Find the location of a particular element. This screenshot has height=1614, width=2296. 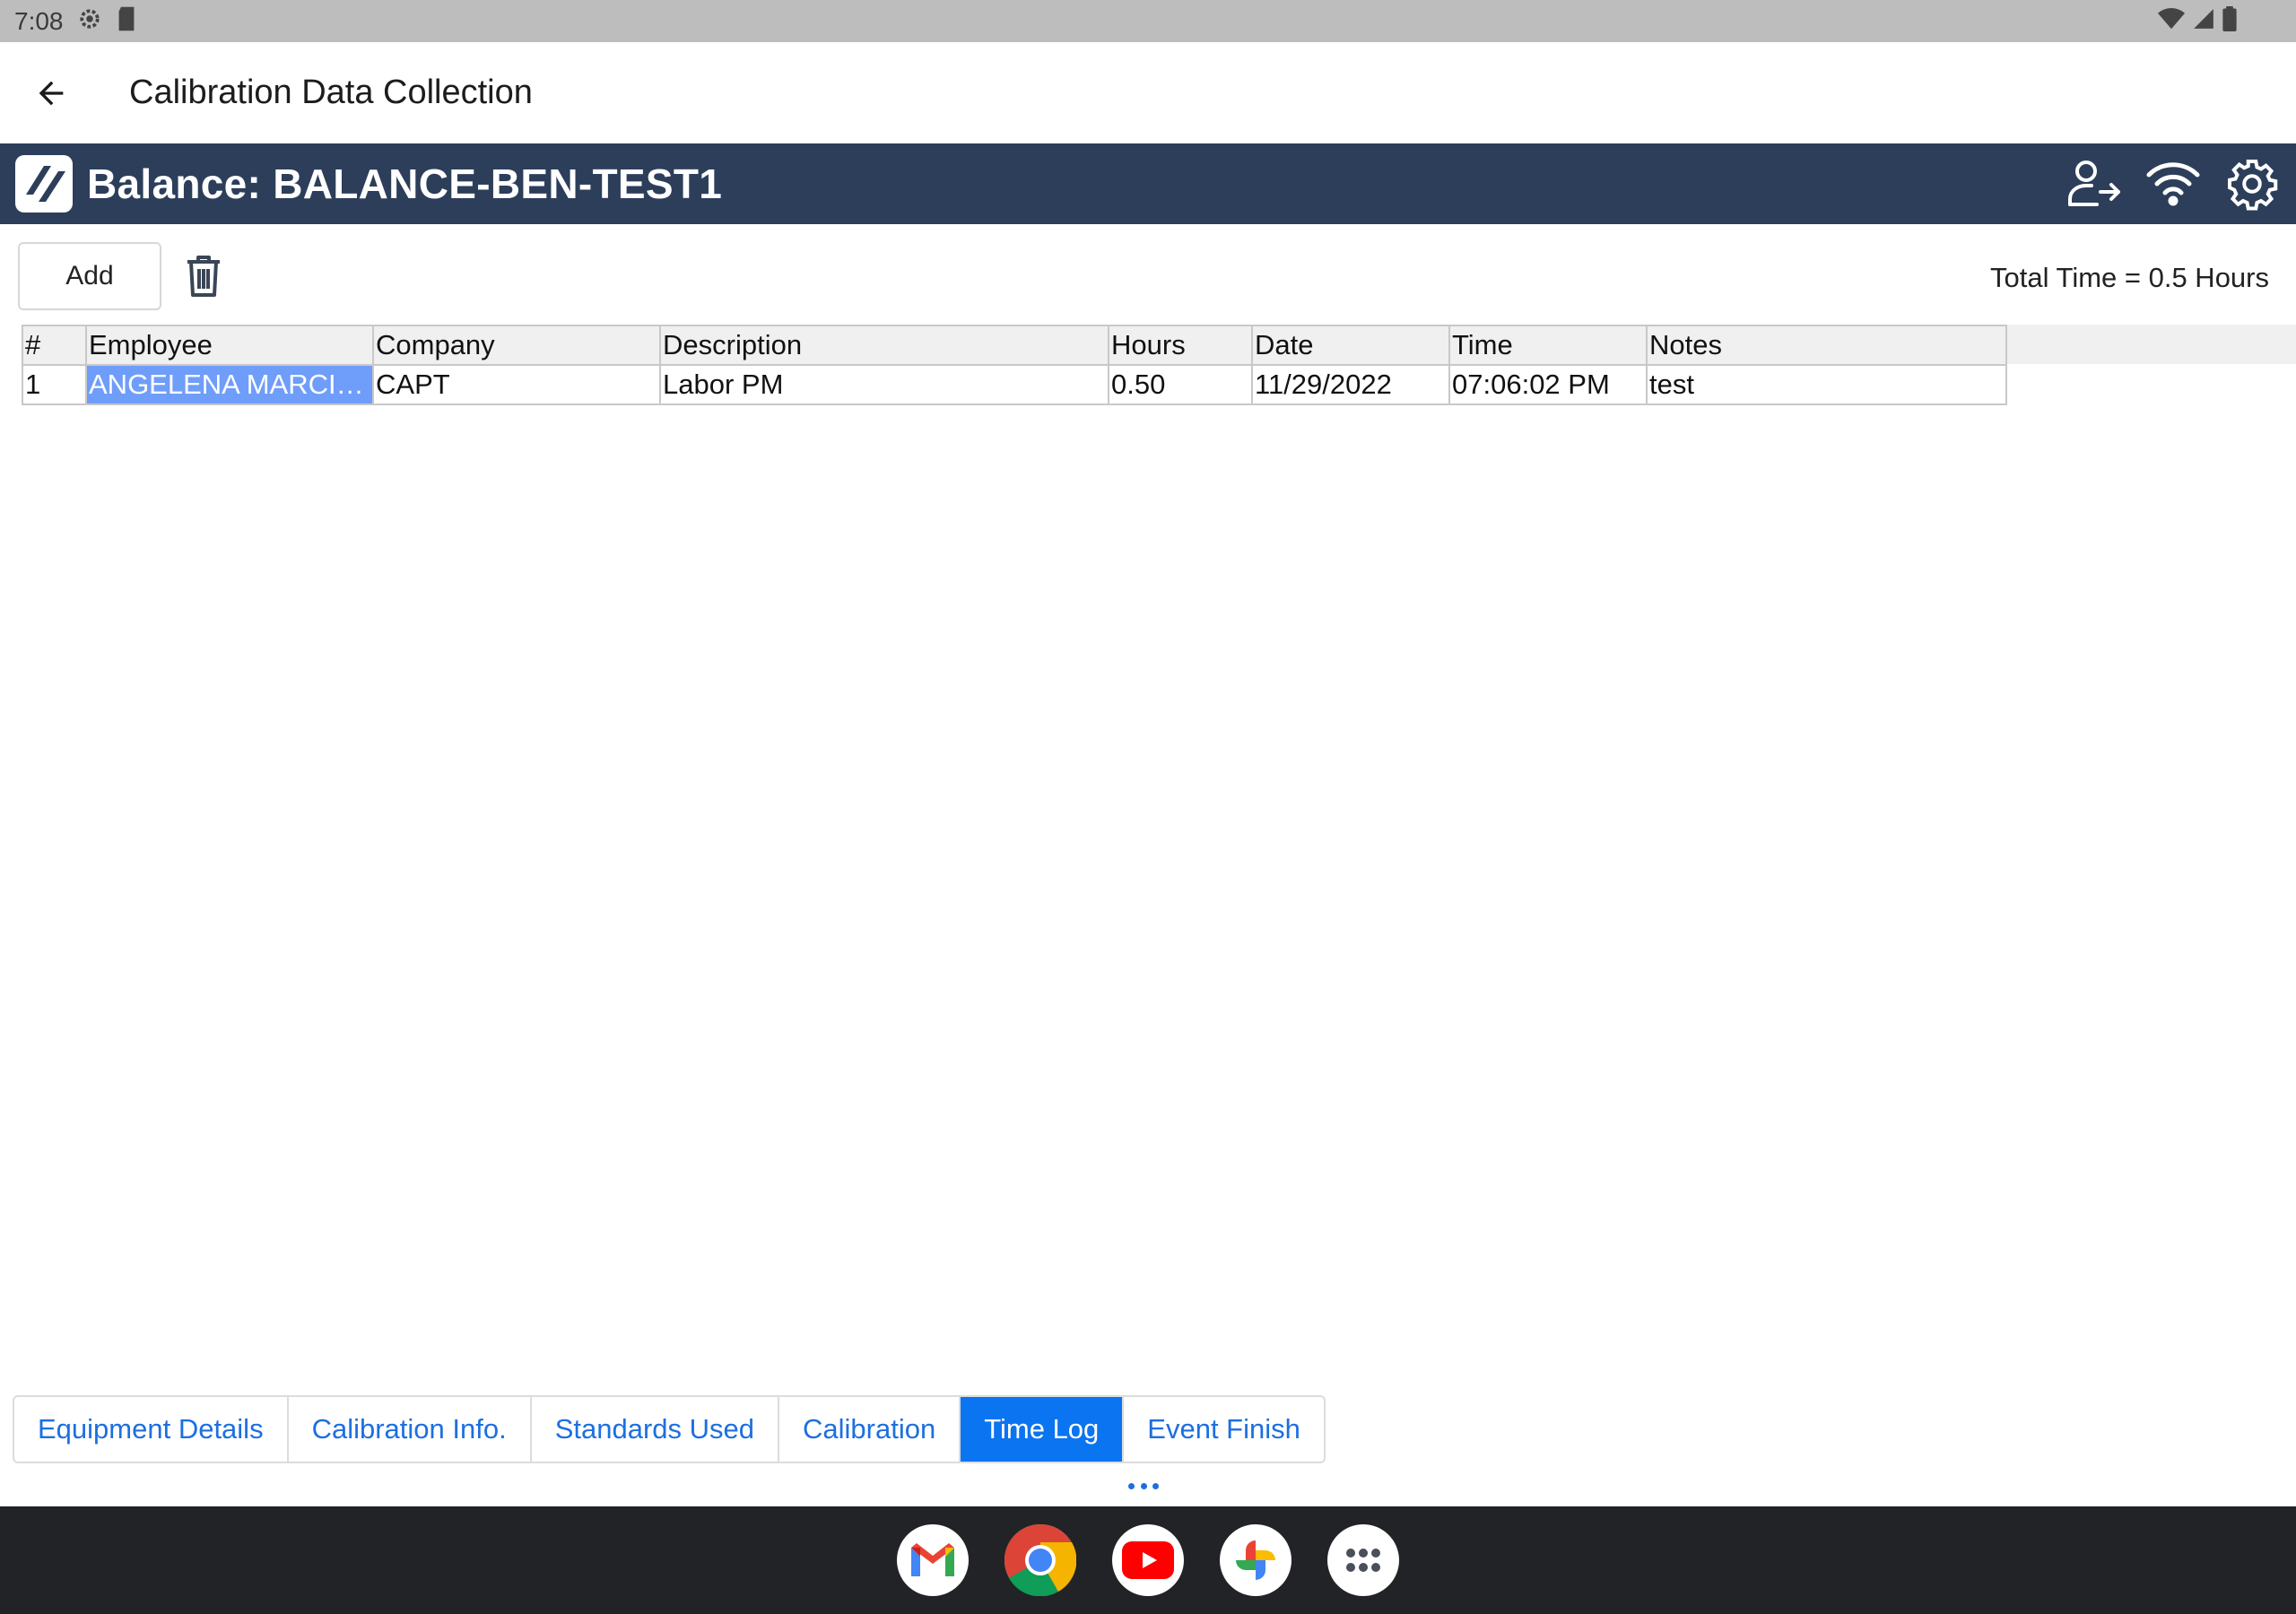

column-header: Employee is located at coordinates (229, 345).